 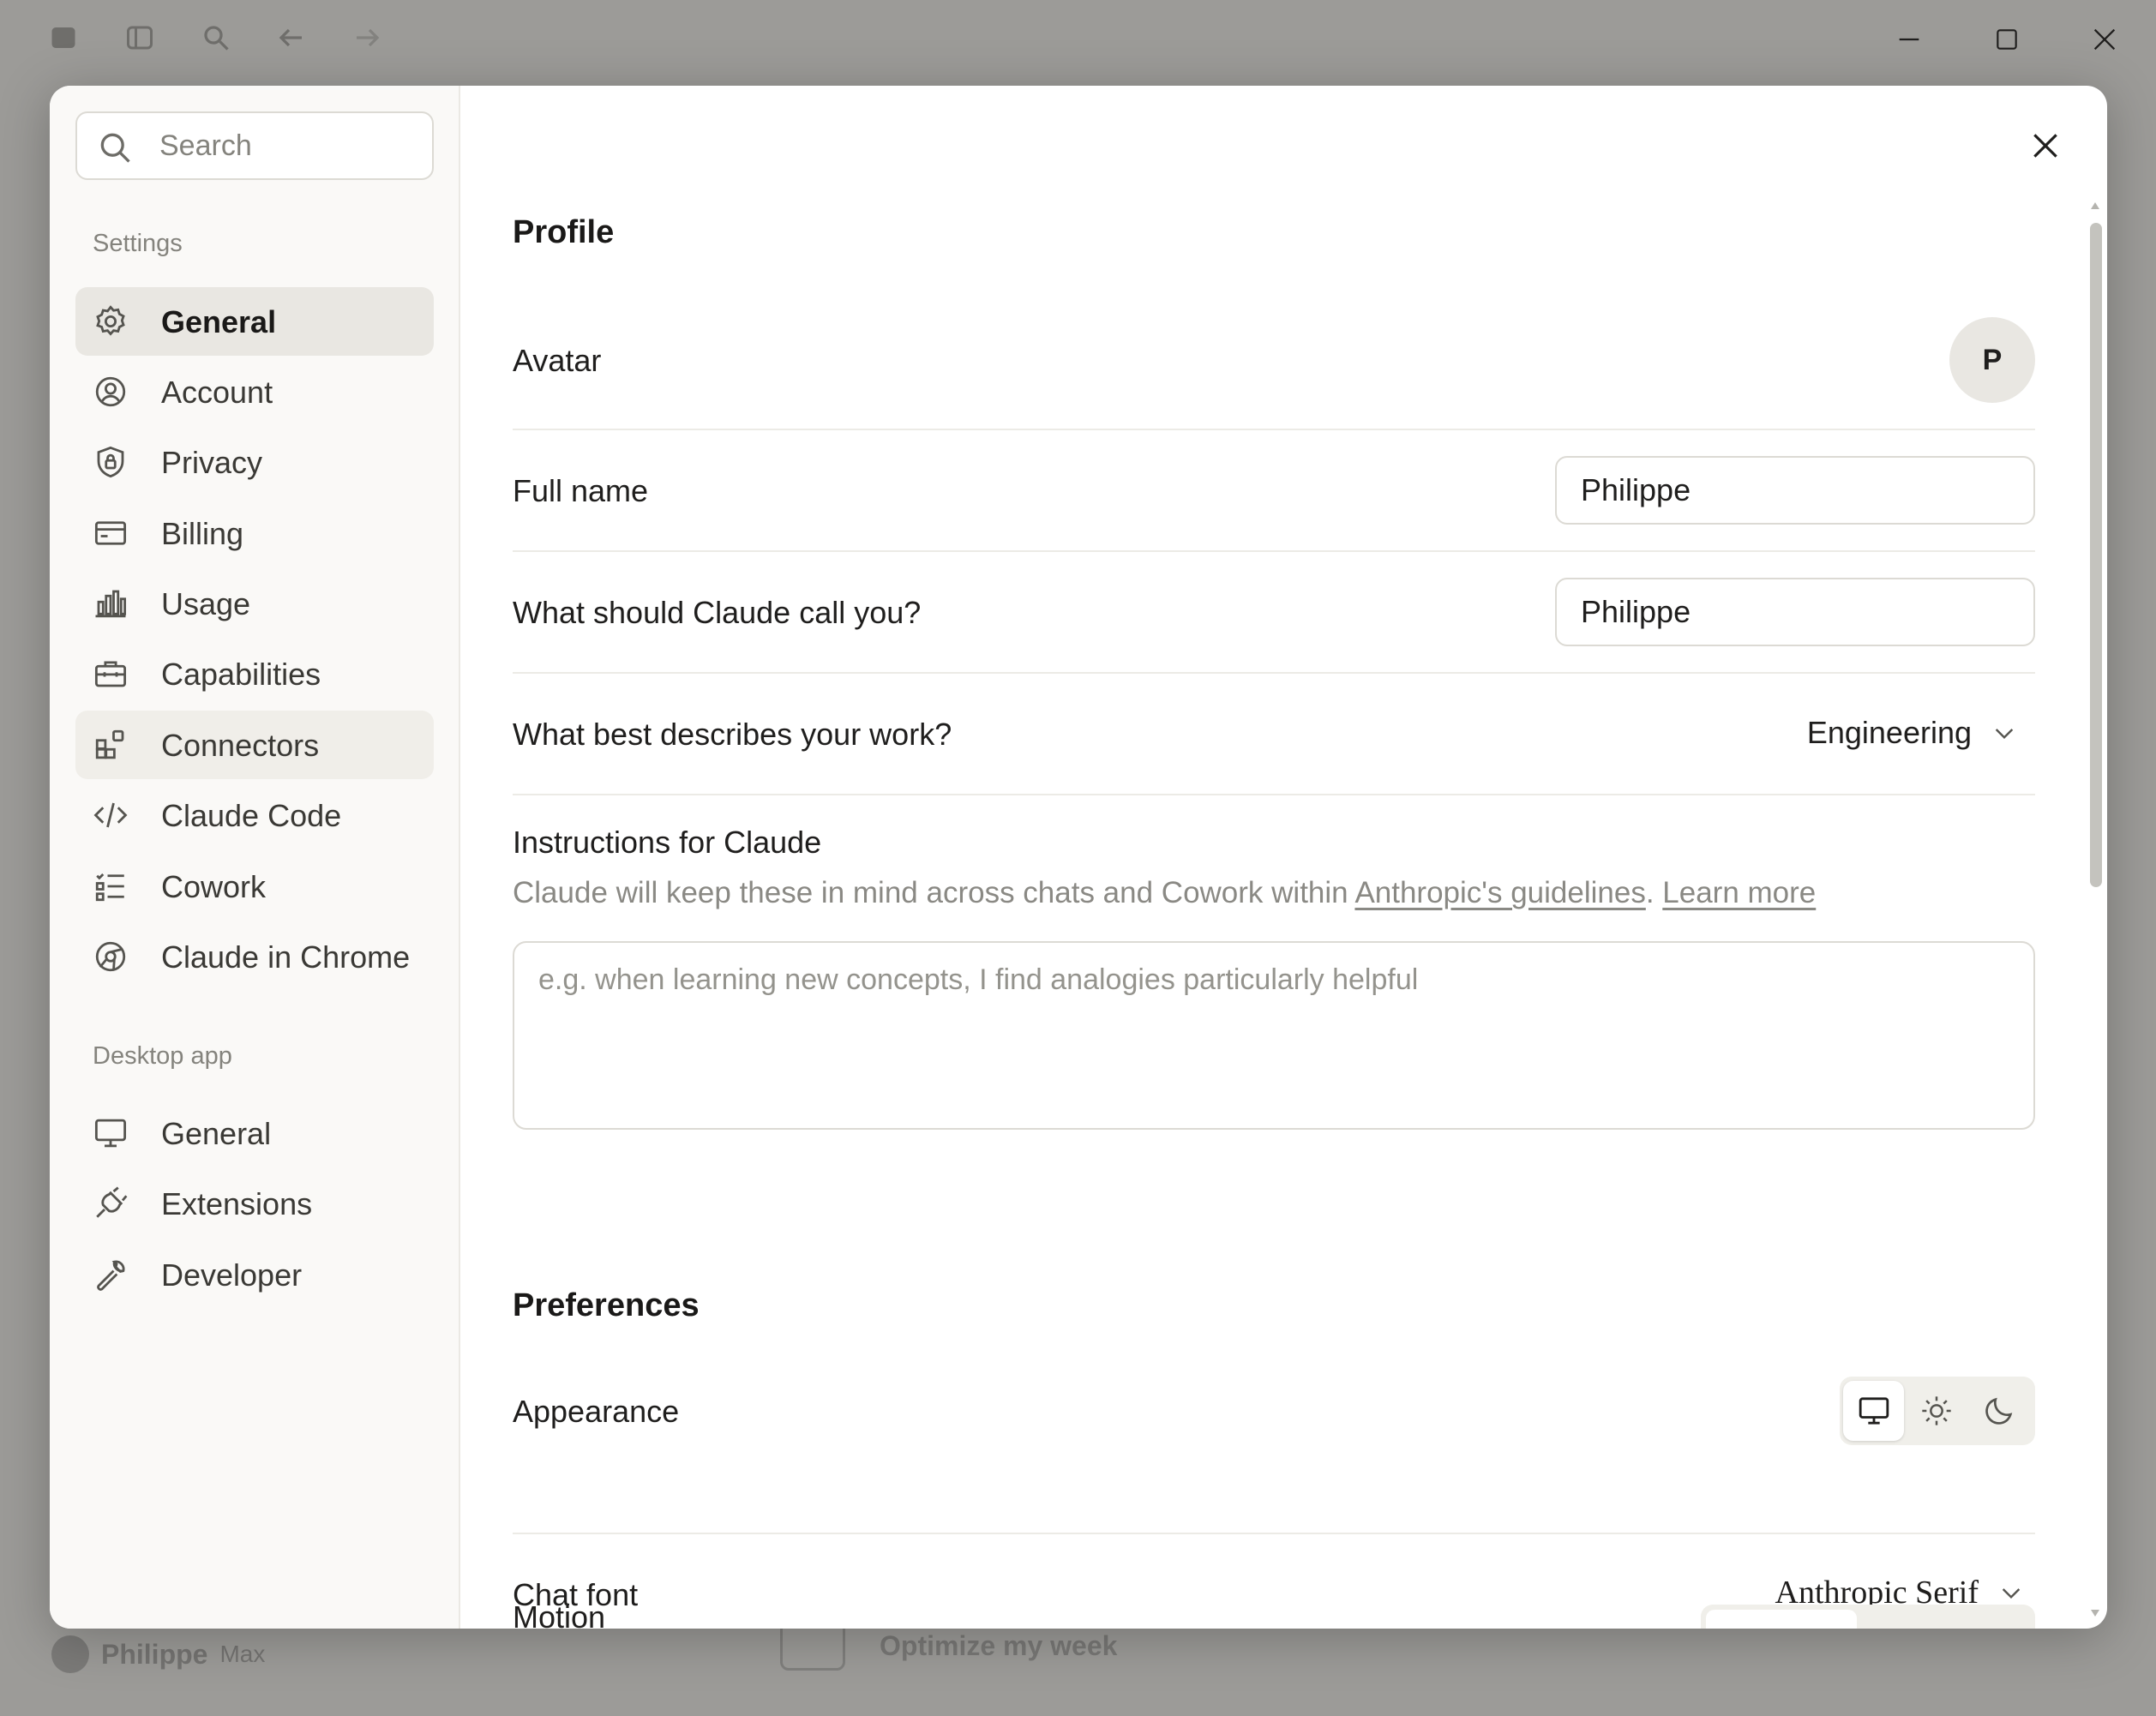 I want to click on sidebar-item-capabilities: Capabilities, so click(x=254, y=673).